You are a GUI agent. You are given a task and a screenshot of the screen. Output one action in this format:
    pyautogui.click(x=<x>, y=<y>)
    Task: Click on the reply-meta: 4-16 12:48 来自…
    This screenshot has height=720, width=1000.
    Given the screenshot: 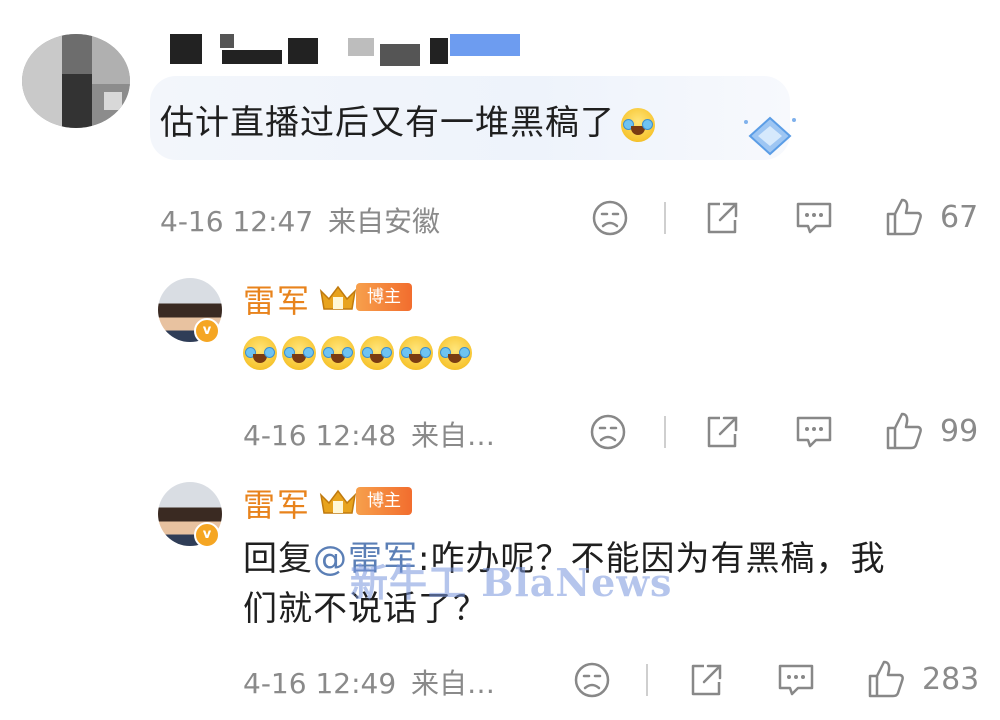 What is the action you would take?
    pyautogui.click(x=369, y=434)
    